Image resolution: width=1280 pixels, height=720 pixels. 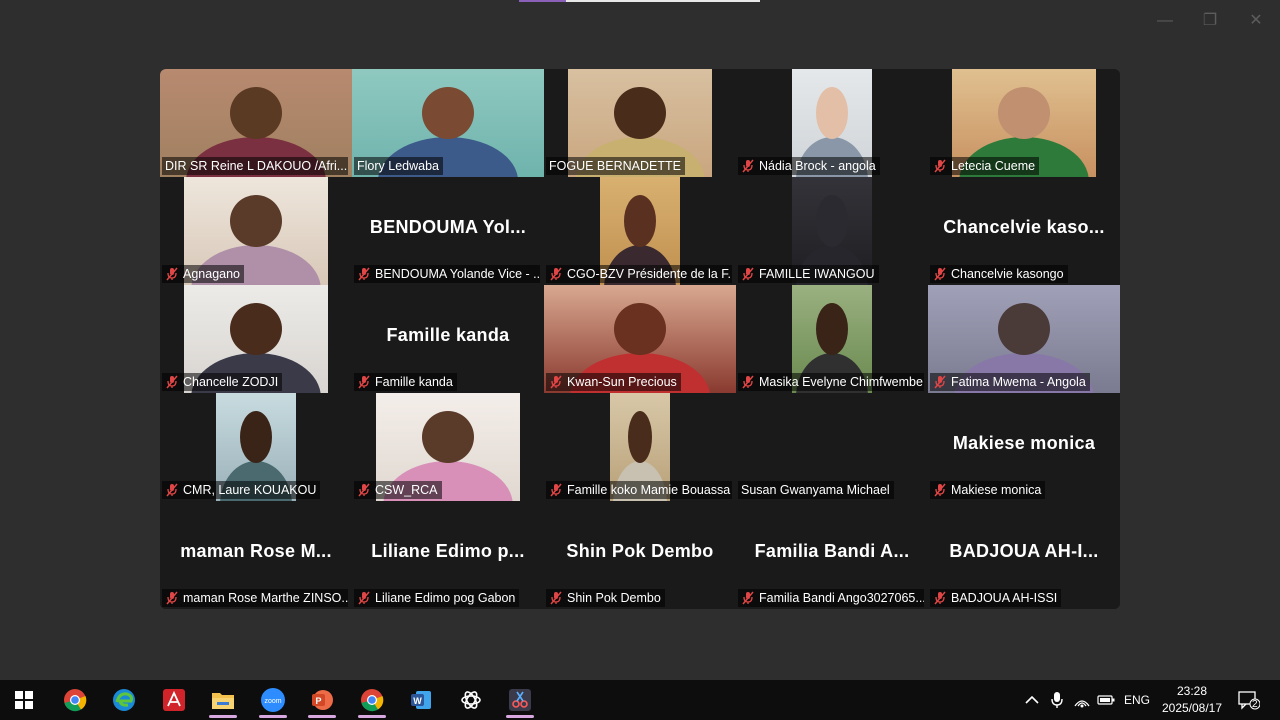 I want to click on participant-name: Chancelle ZODJI, so click(x=231, y=382).